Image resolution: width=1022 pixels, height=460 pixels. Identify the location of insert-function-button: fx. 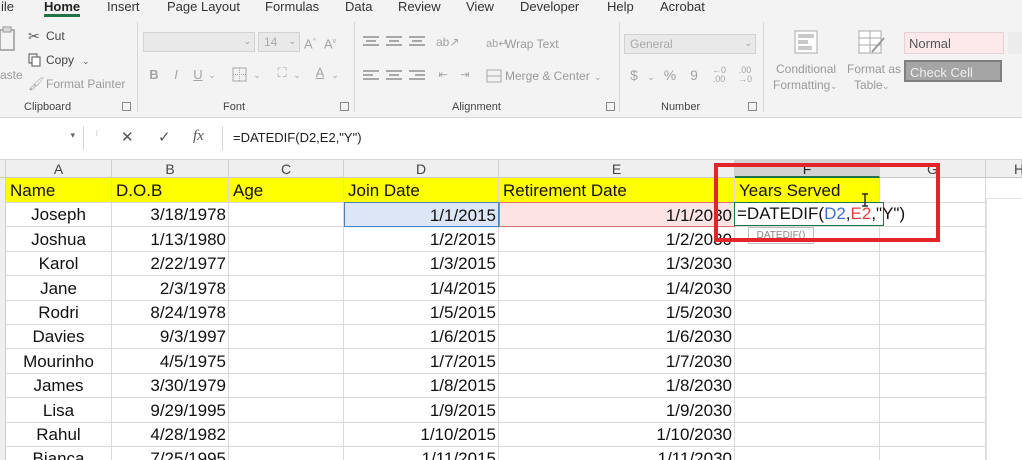
(198, 136).